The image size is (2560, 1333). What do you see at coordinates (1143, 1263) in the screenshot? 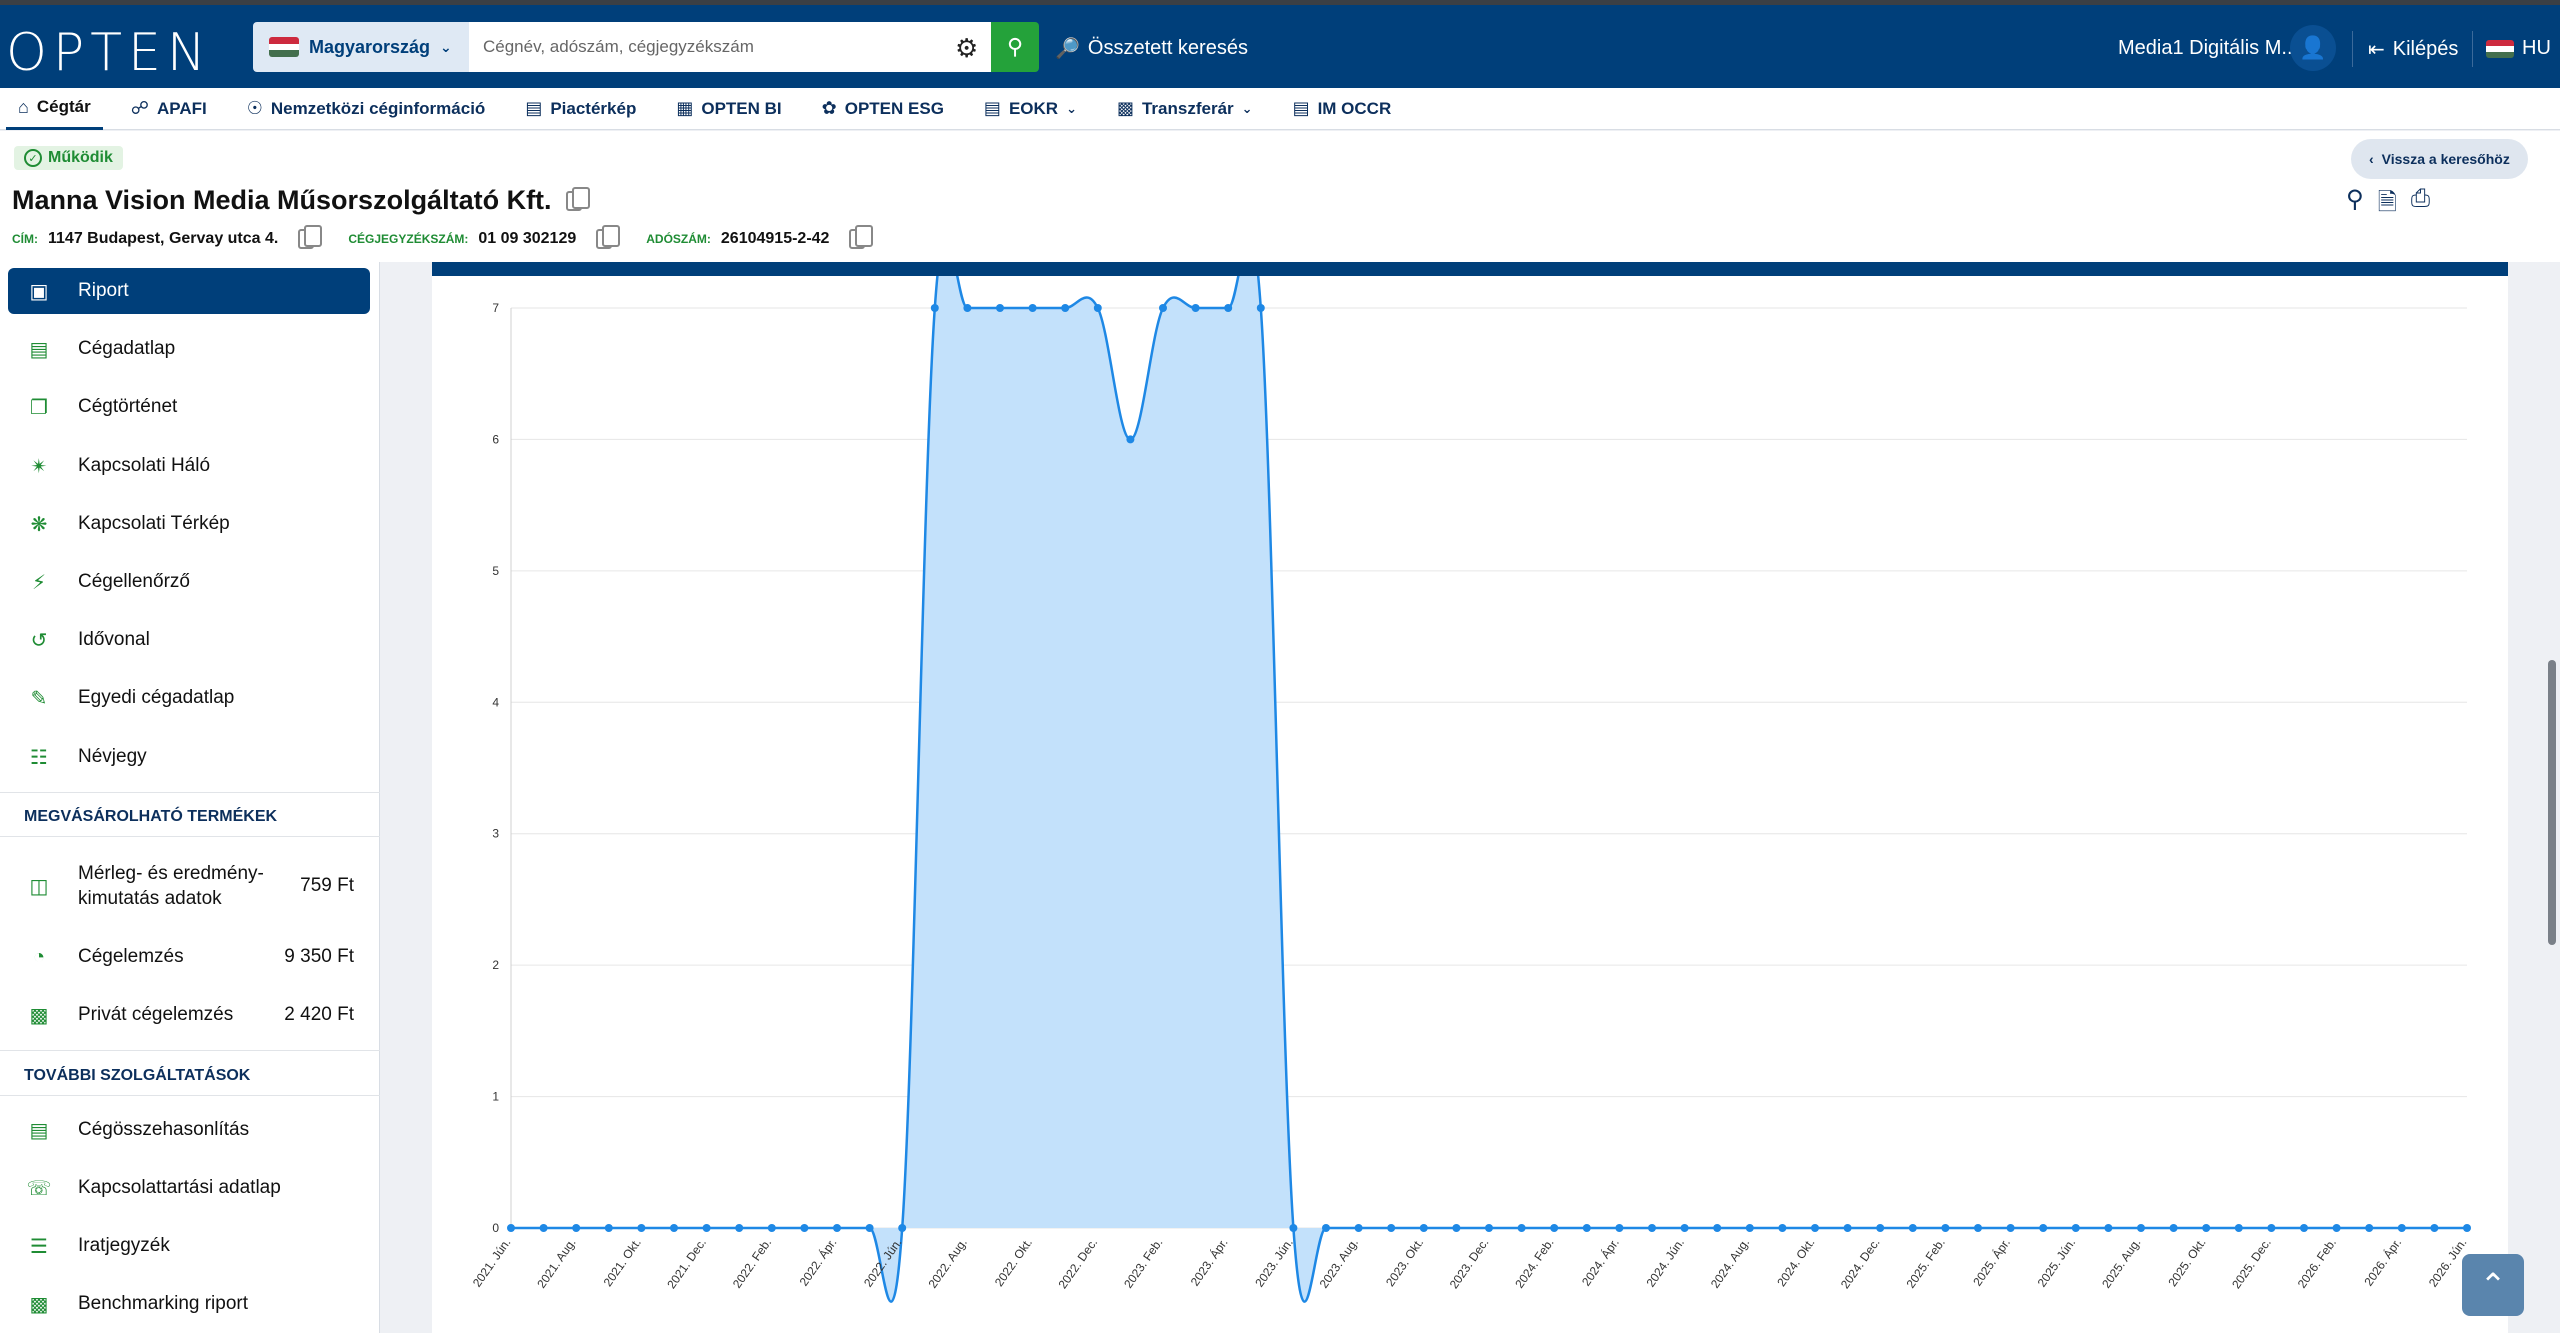
I see `x-tick-label: 2023. Feb.` at bounding box center [1143, 1263].